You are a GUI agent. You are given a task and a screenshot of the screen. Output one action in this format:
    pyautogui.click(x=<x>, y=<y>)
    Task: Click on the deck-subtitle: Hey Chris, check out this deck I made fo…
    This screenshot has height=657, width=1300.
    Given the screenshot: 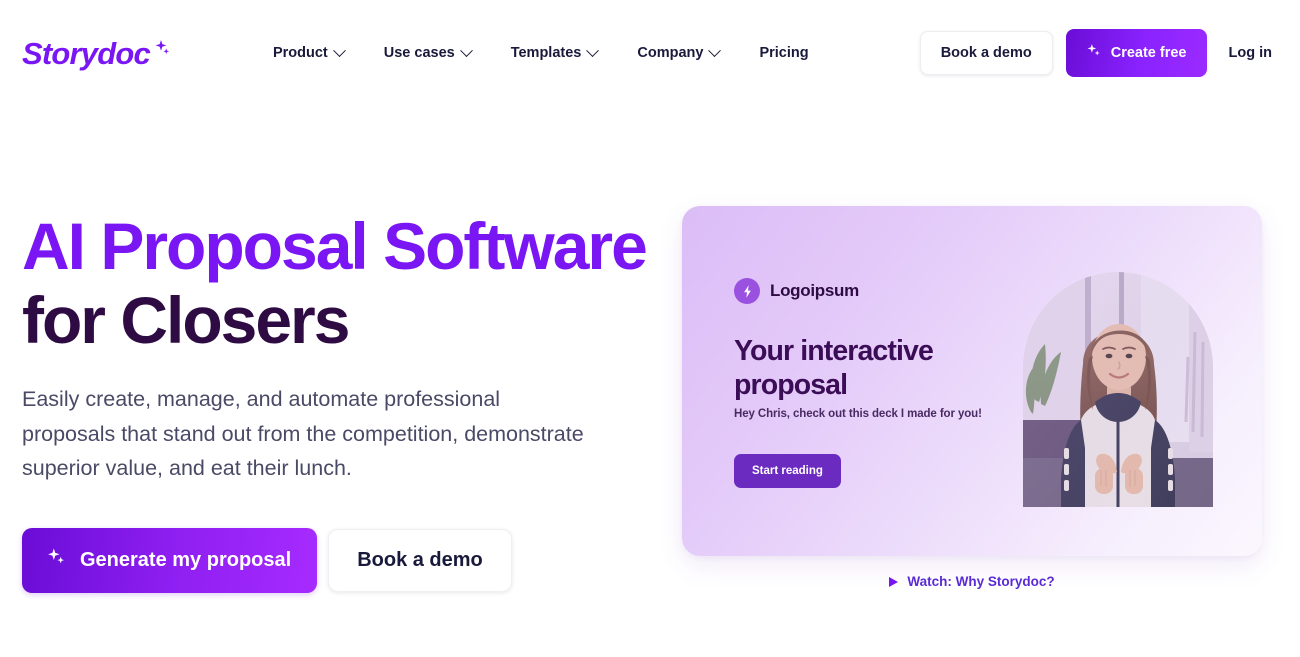 What is the action you would take?
    pyautogui.click(x=858, y=414)
    